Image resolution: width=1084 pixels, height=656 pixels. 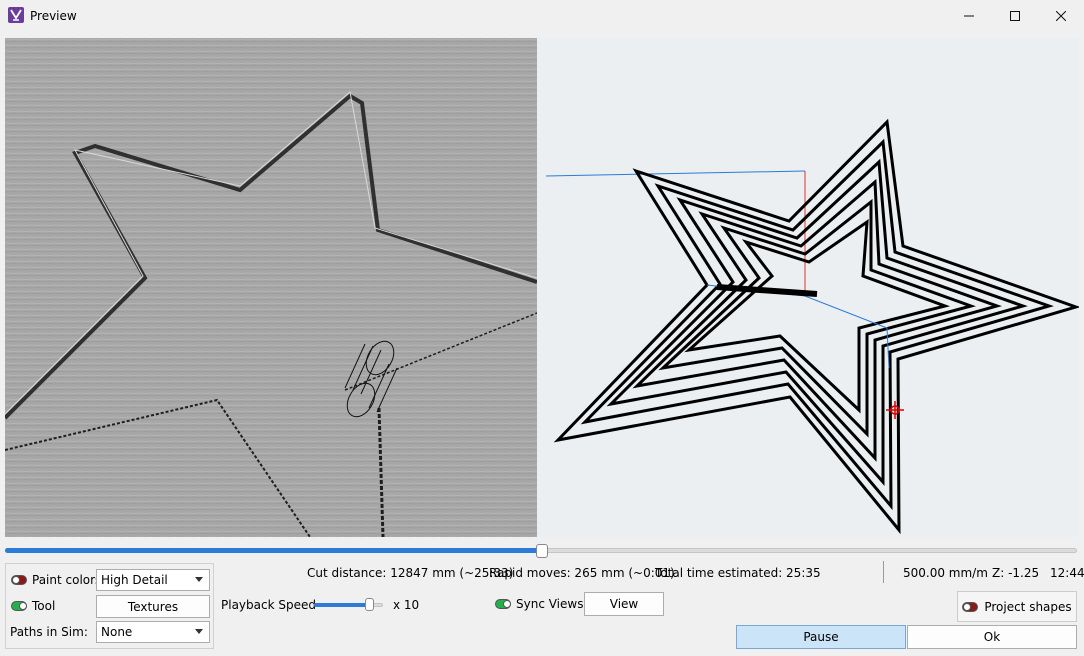 What do you see at coordinates (503, 604) in the screenshot?
I see `sync-views-toggle` at bounding box center [503, 604].